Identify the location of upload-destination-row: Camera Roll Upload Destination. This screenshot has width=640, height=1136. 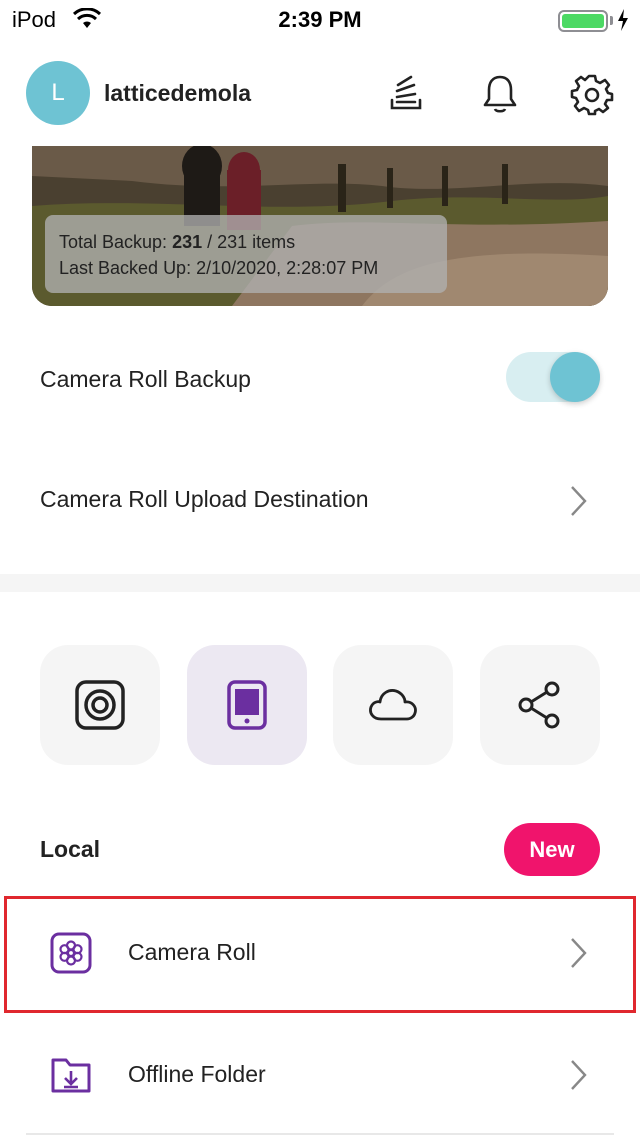
(320, 500).